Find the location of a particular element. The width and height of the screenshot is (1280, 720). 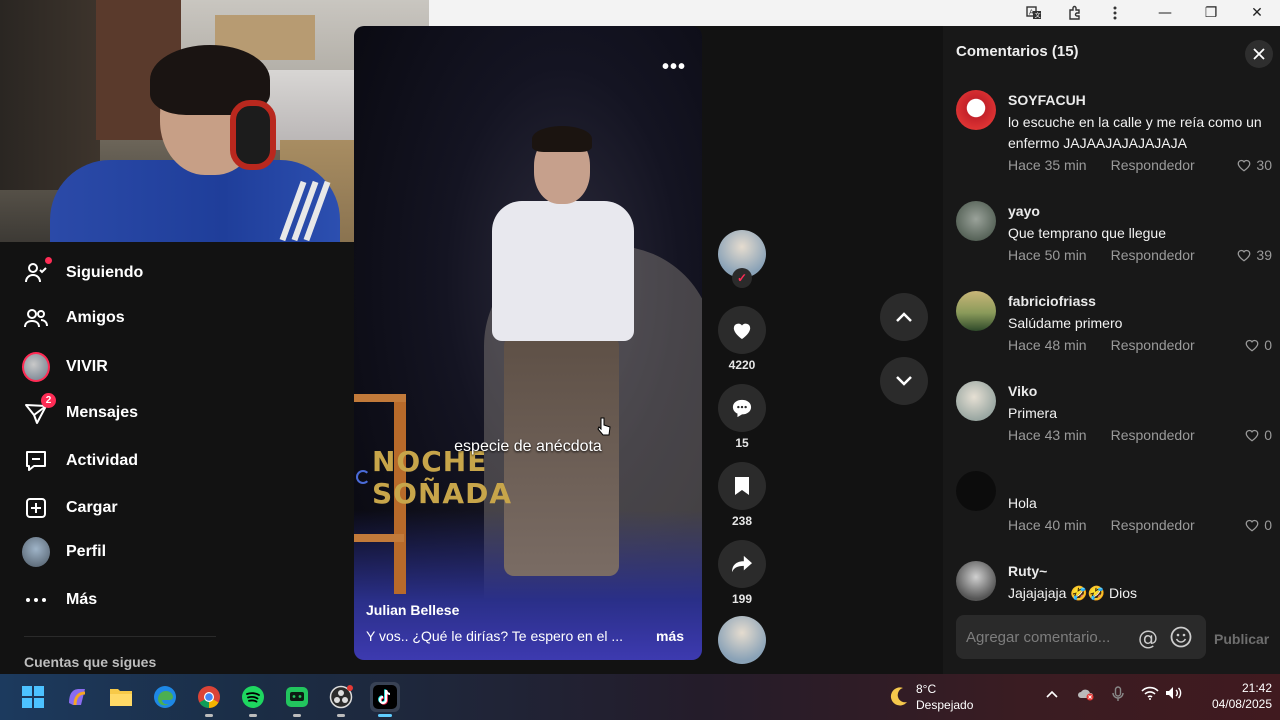

sidebar-item-following: Siguiendo is located at coordinates (82, 273).